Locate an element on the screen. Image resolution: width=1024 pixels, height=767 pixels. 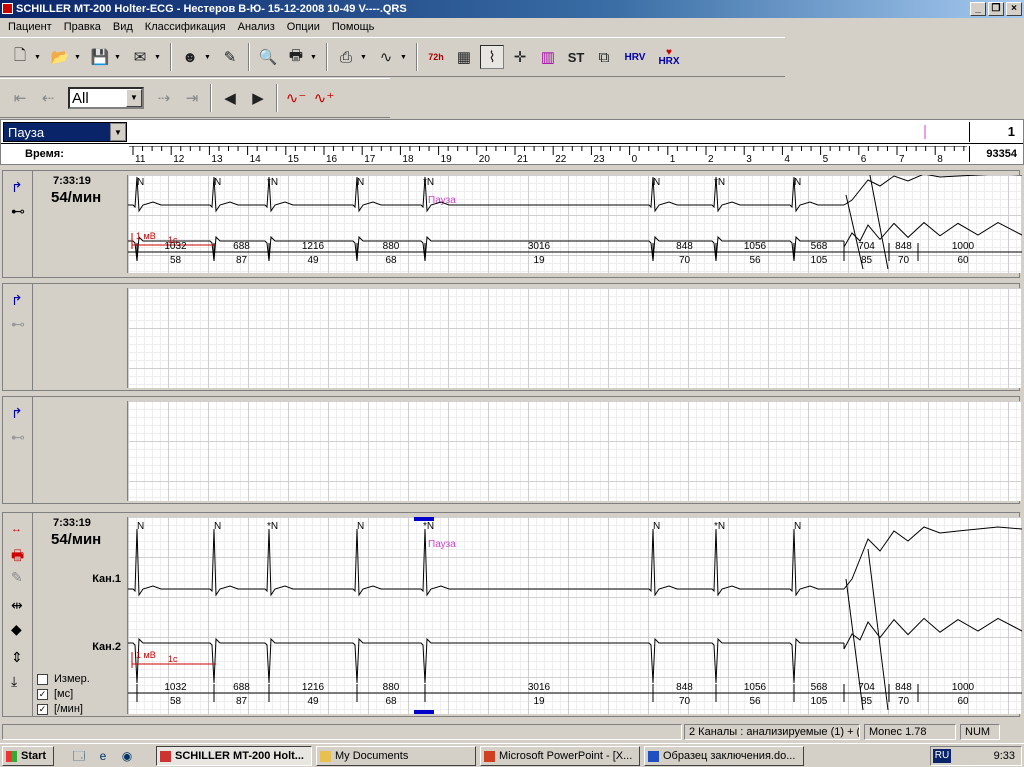
histogram-icon: ▥ is located at coordinates (548, 57).